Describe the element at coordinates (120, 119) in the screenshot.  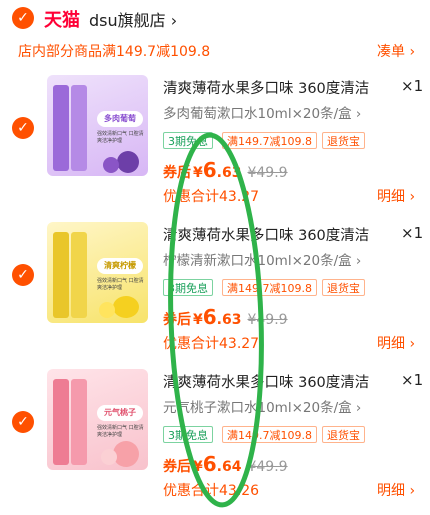
I see `flavor-label: 多肉葡萄` at that location.